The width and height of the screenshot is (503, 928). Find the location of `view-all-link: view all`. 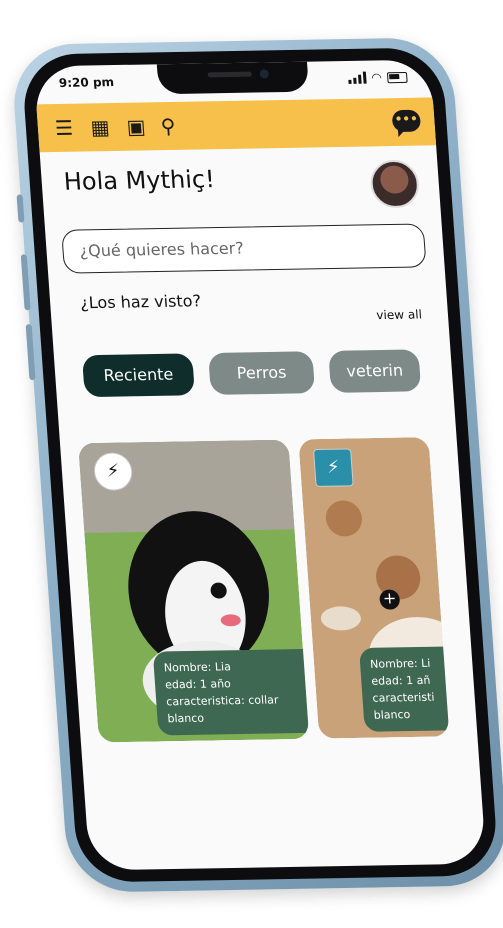

view-all-link: view all is located at coordinates (399, 314).